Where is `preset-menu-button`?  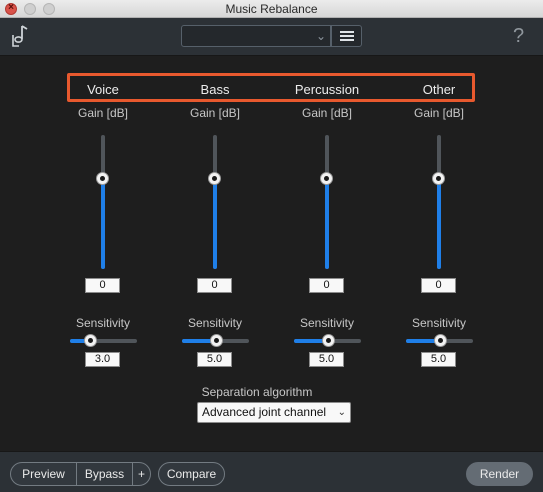
preset-menu-button is located at coordinates (346, 36).